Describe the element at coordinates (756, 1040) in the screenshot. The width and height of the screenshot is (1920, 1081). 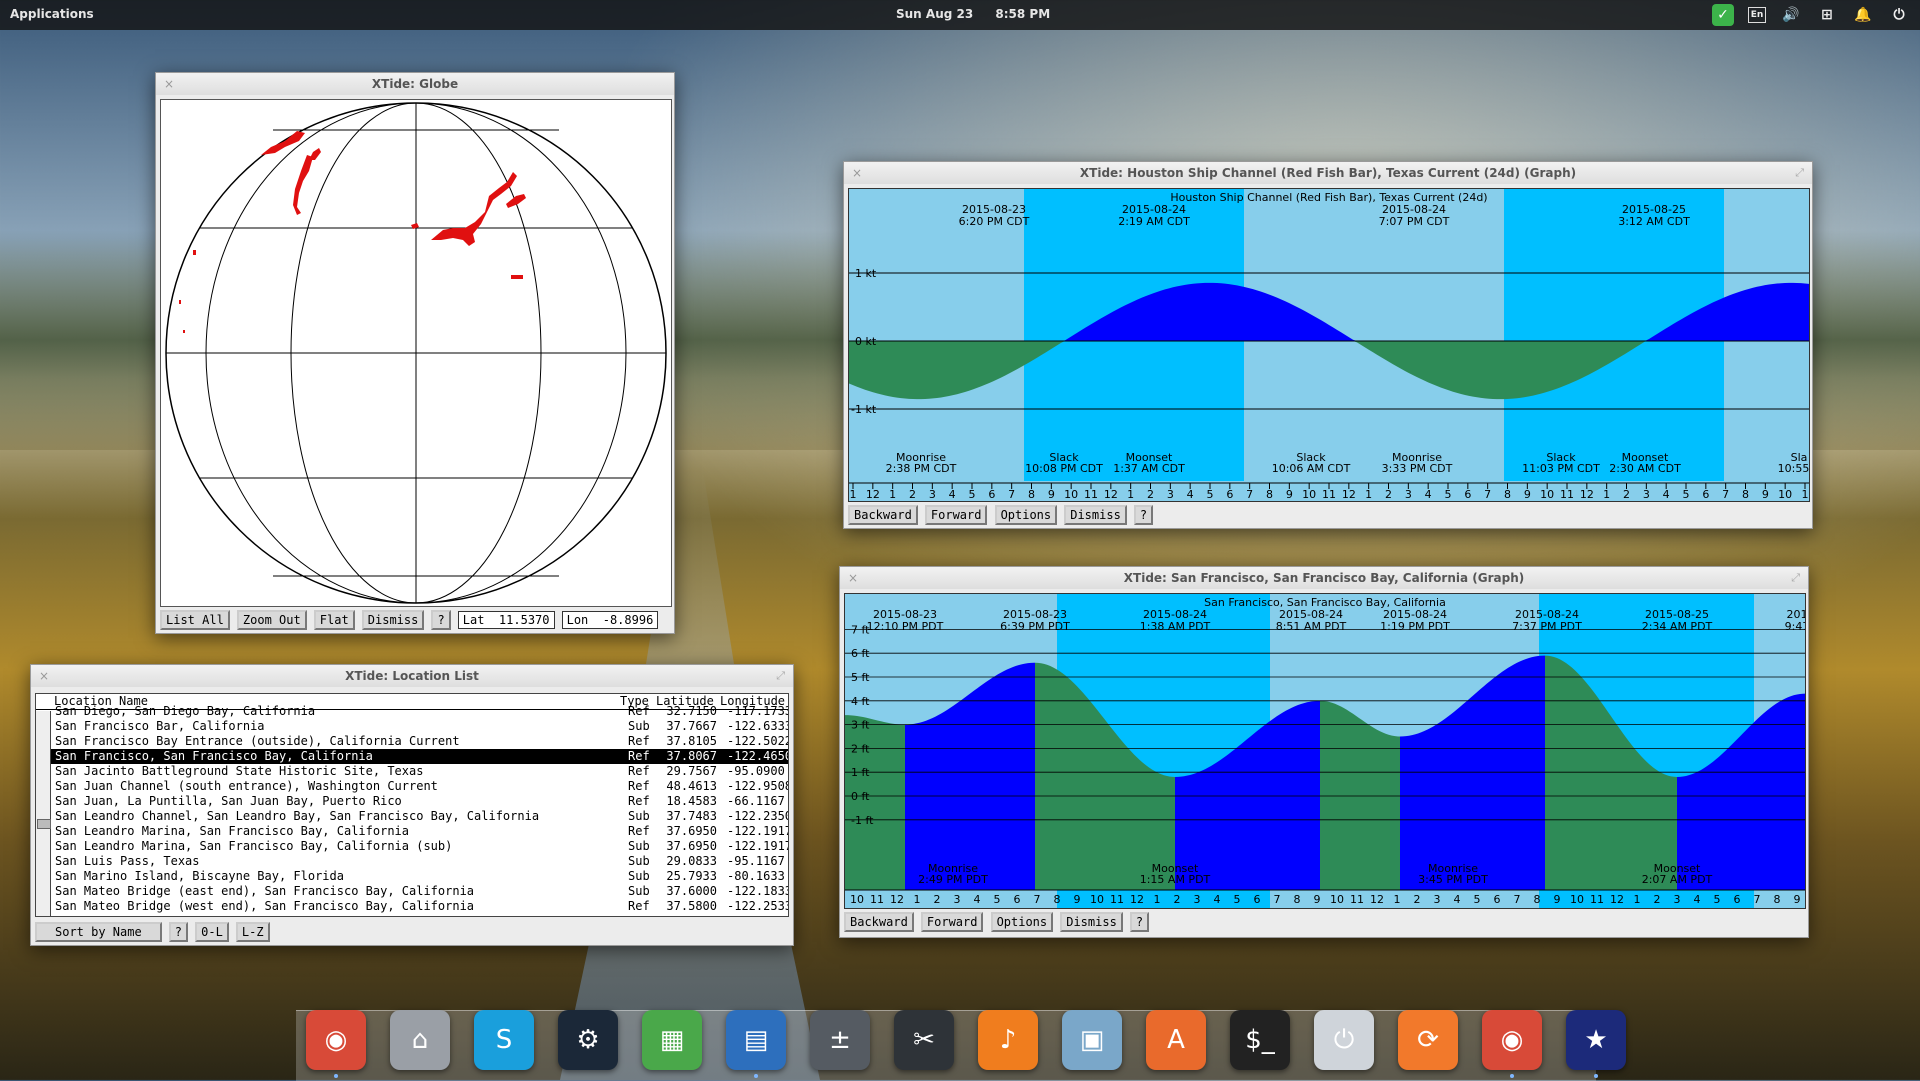
I see `document-icon: ▤` at that location.